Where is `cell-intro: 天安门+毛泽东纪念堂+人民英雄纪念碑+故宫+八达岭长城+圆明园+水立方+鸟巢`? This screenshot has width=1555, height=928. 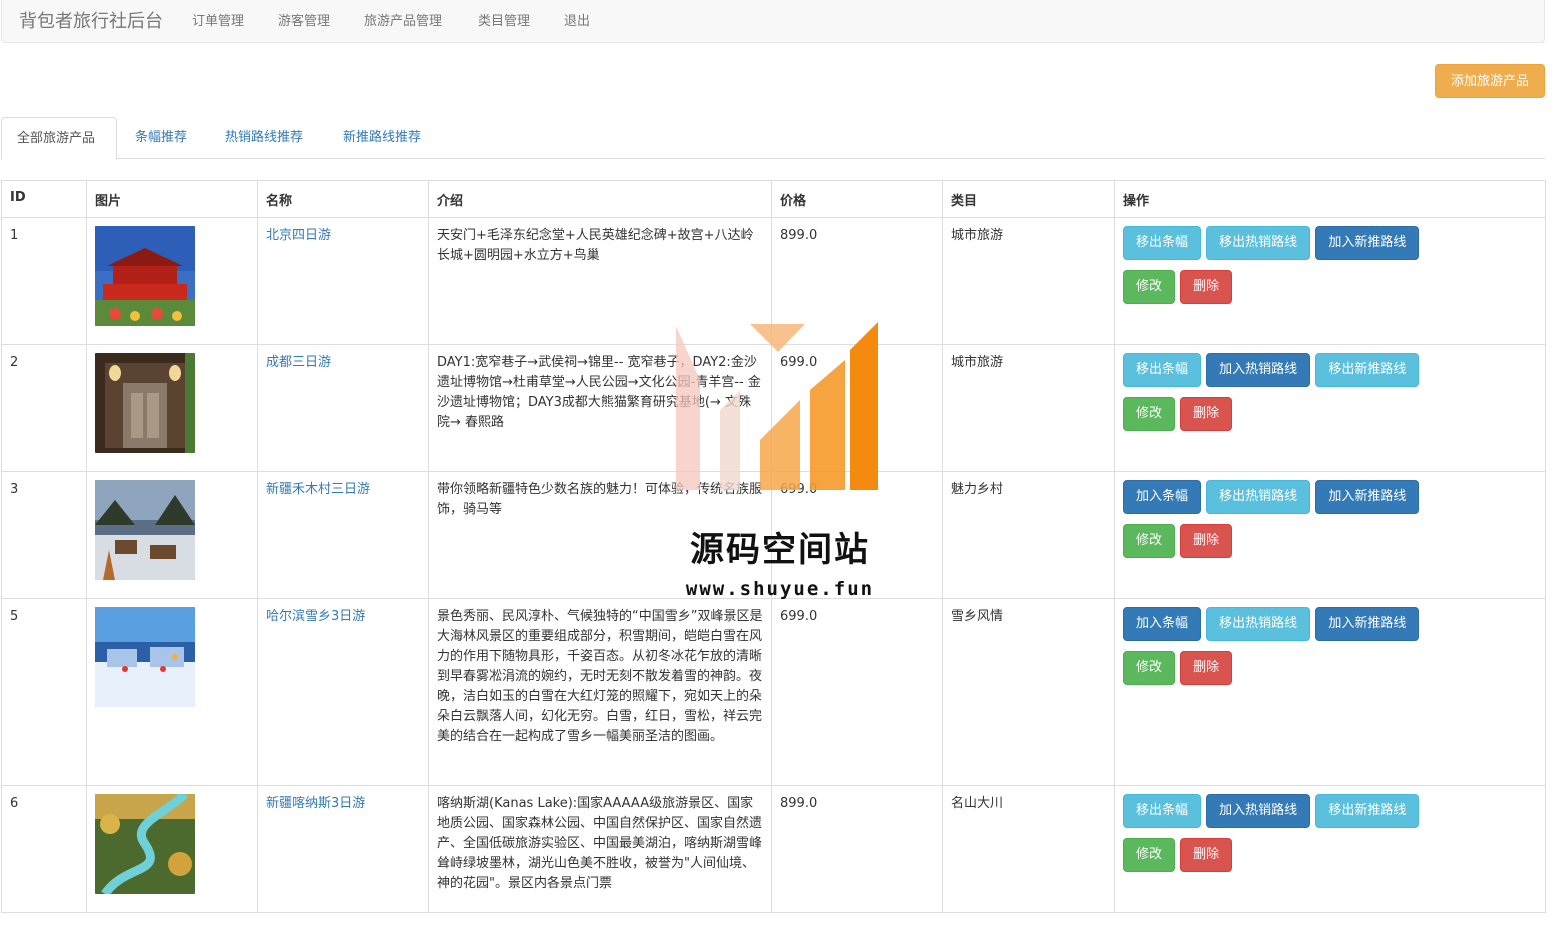 cell-intro: 天安门+毛泽东纪念堂+人民英雄纪念碑+故宫+八达岭长城+圆明园+水立方+鸟巢 is located at coordinates (600, 281).